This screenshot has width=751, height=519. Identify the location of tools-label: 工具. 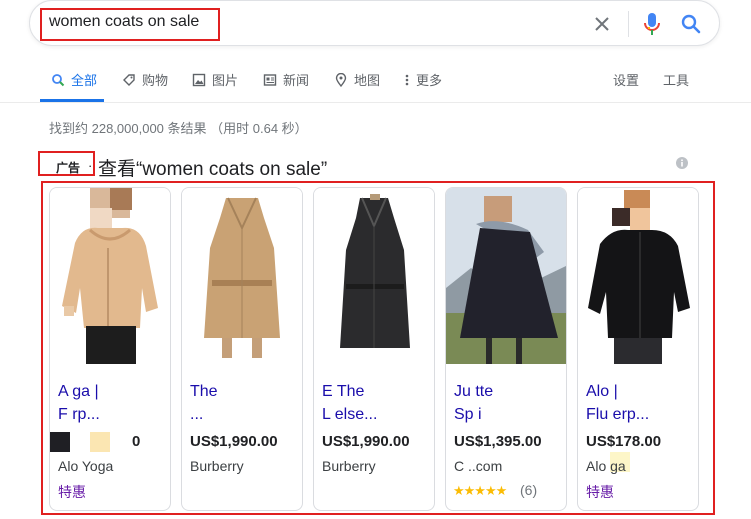
(676, 80).